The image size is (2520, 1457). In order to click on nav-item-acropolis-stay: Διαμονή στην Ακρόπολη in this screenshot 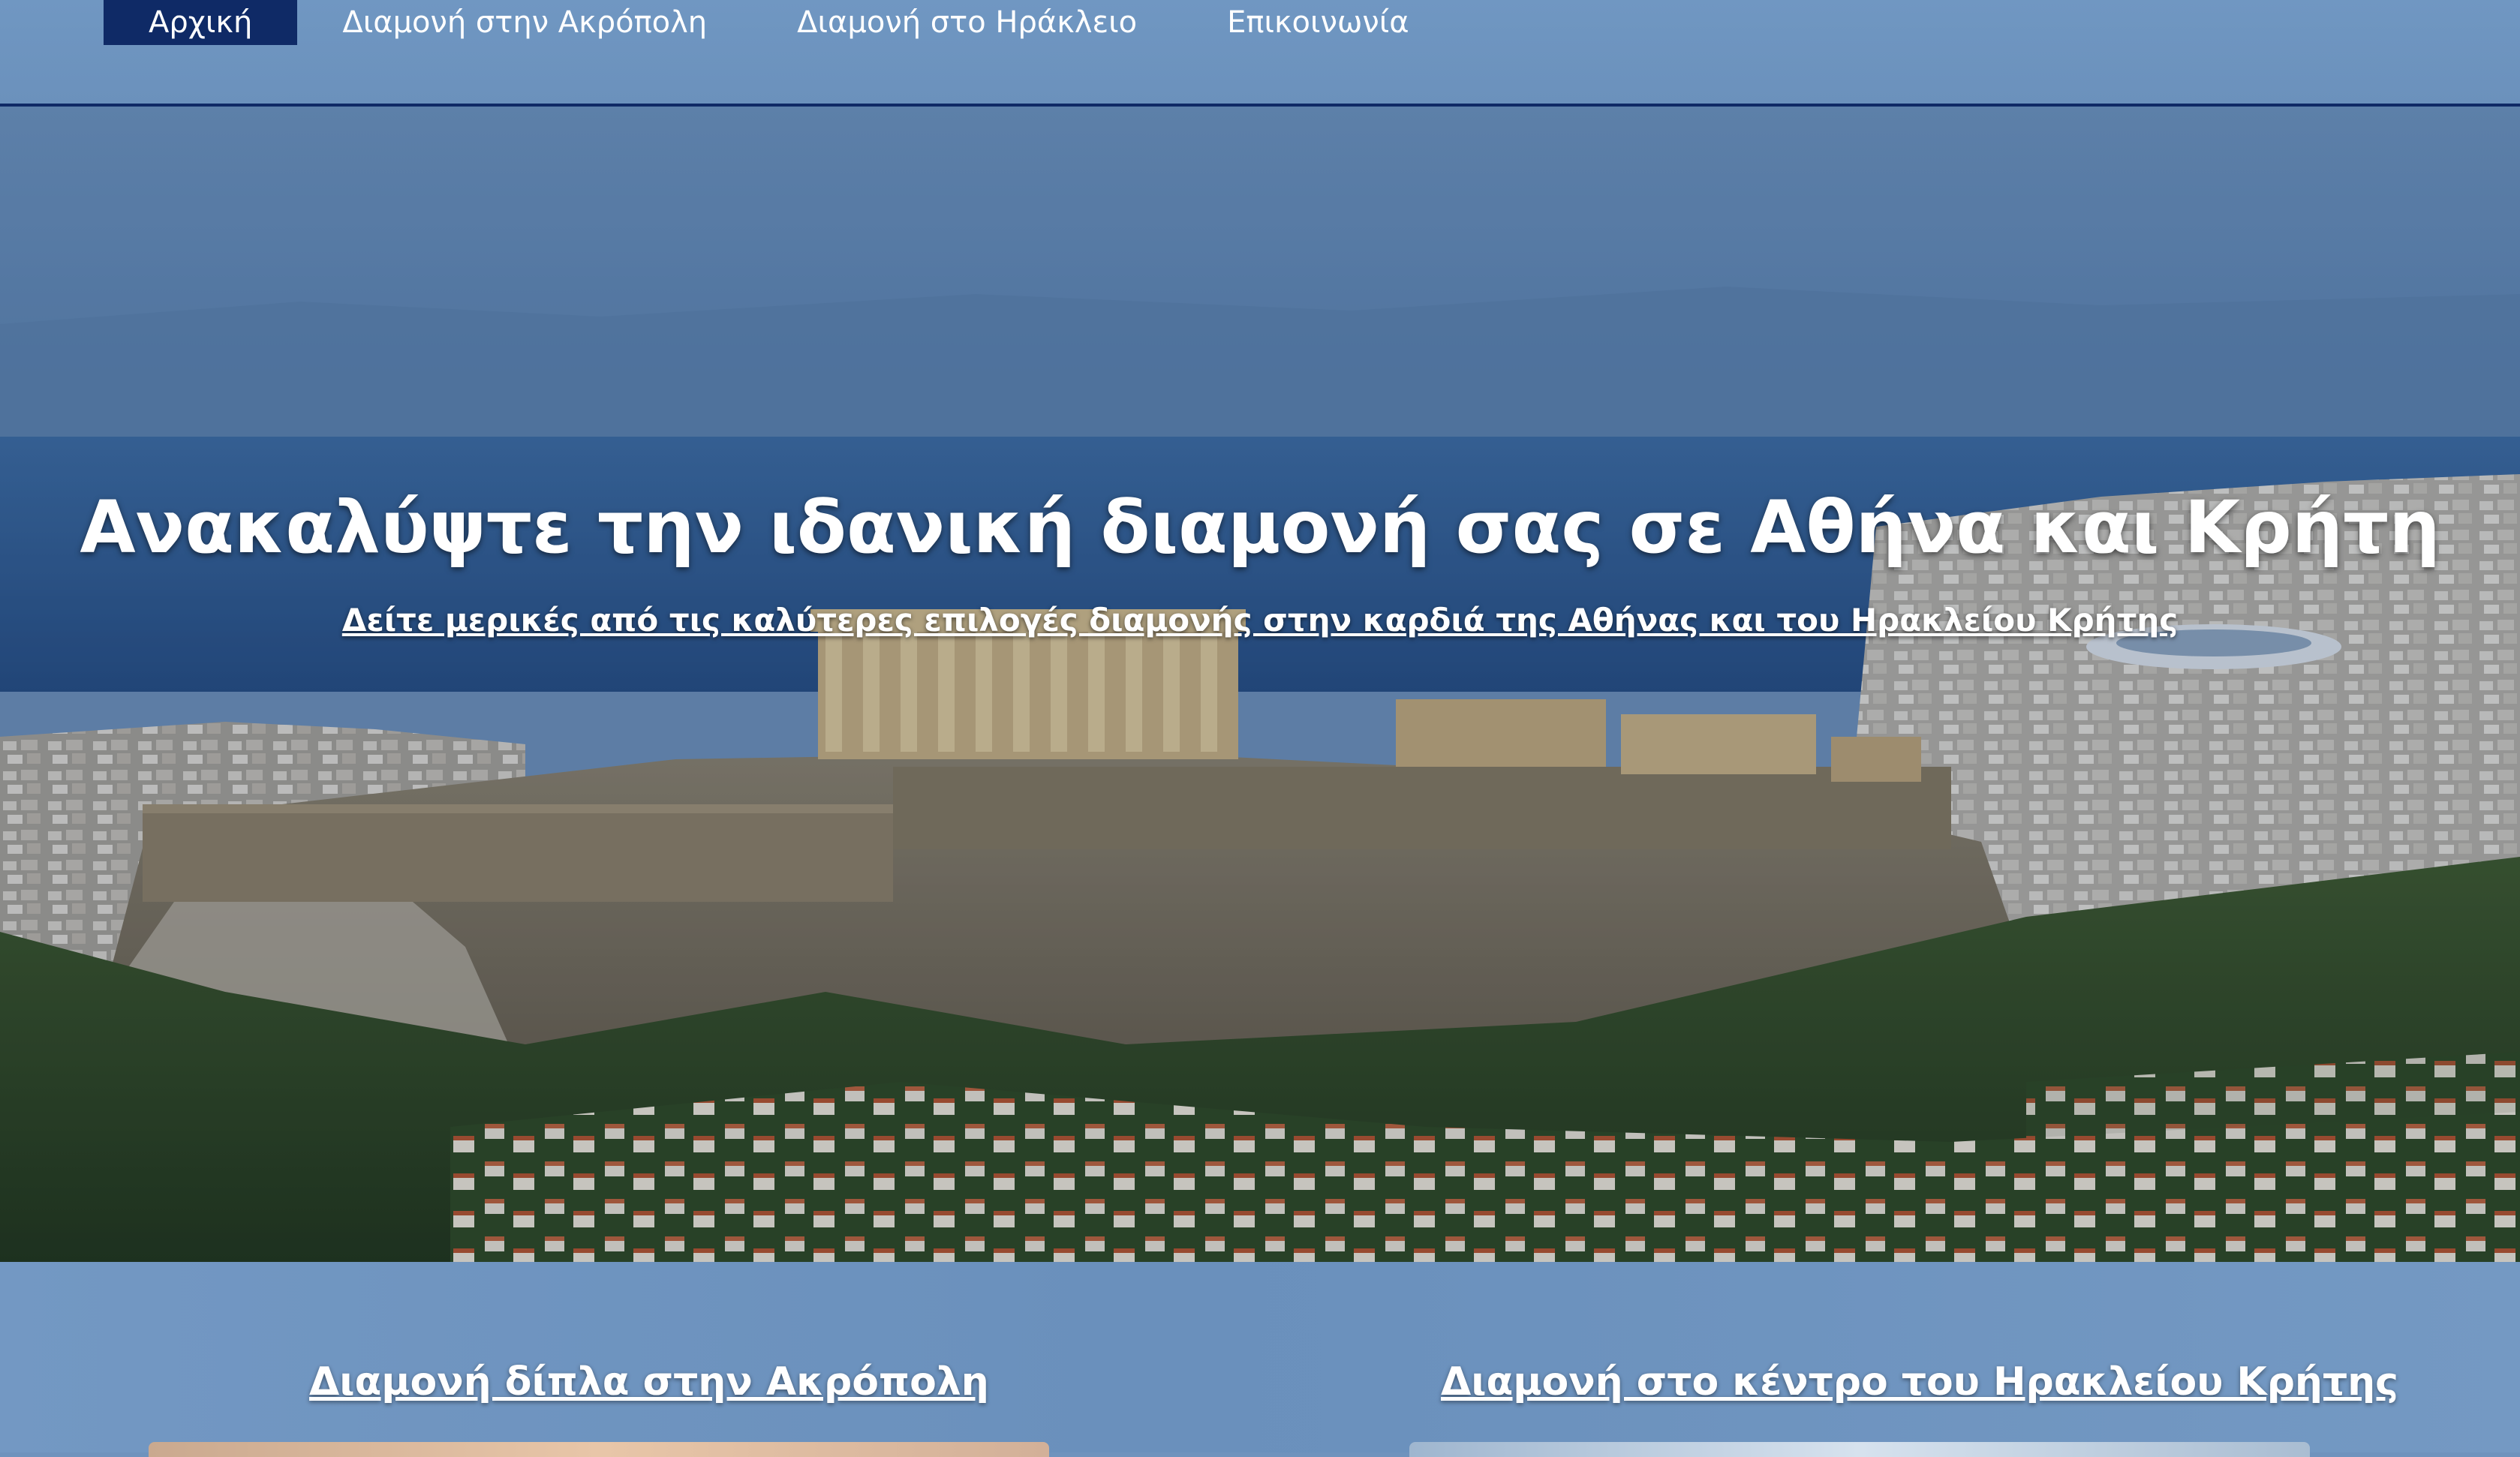, I will do `click(524, 22)`.